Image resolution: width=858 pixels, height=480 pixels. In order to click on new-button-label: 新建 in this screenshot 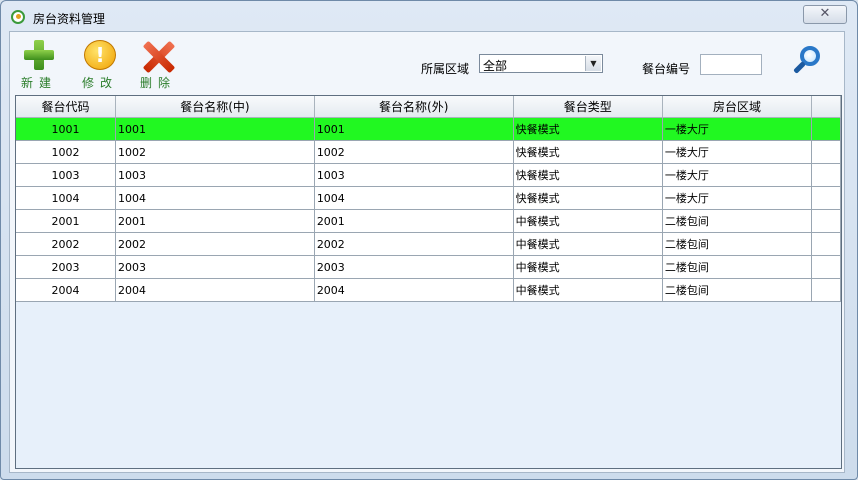, I will do `click(38, 83)`.